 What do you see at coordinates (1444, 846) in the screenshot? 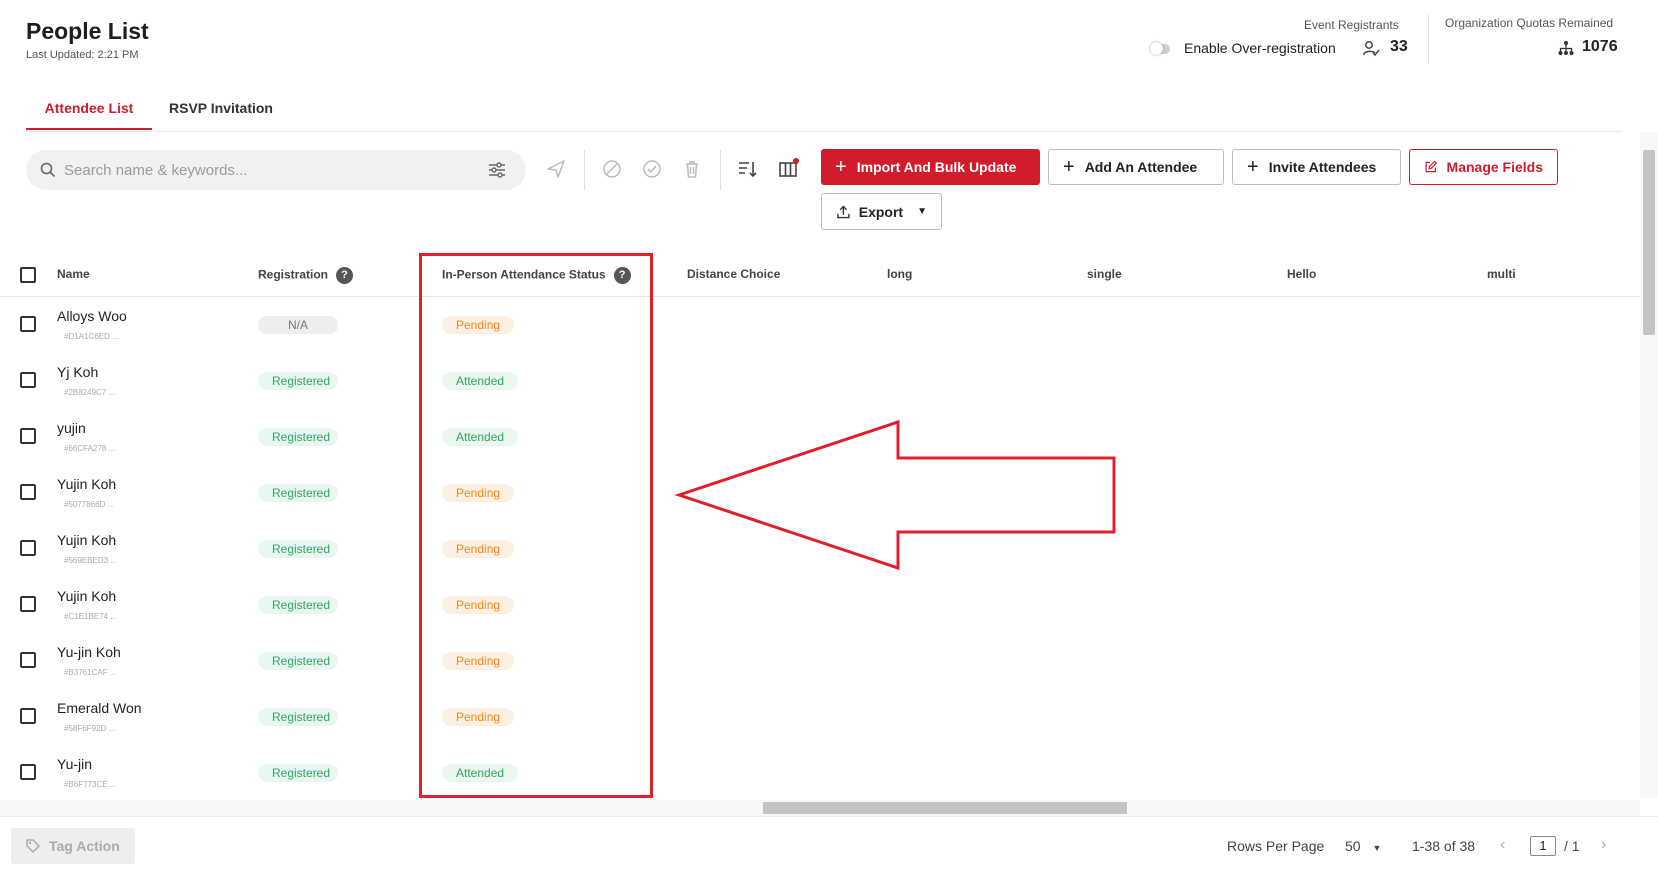
I see `pagination-range: 1-38 of 38` at bounding box center [1444, 846].